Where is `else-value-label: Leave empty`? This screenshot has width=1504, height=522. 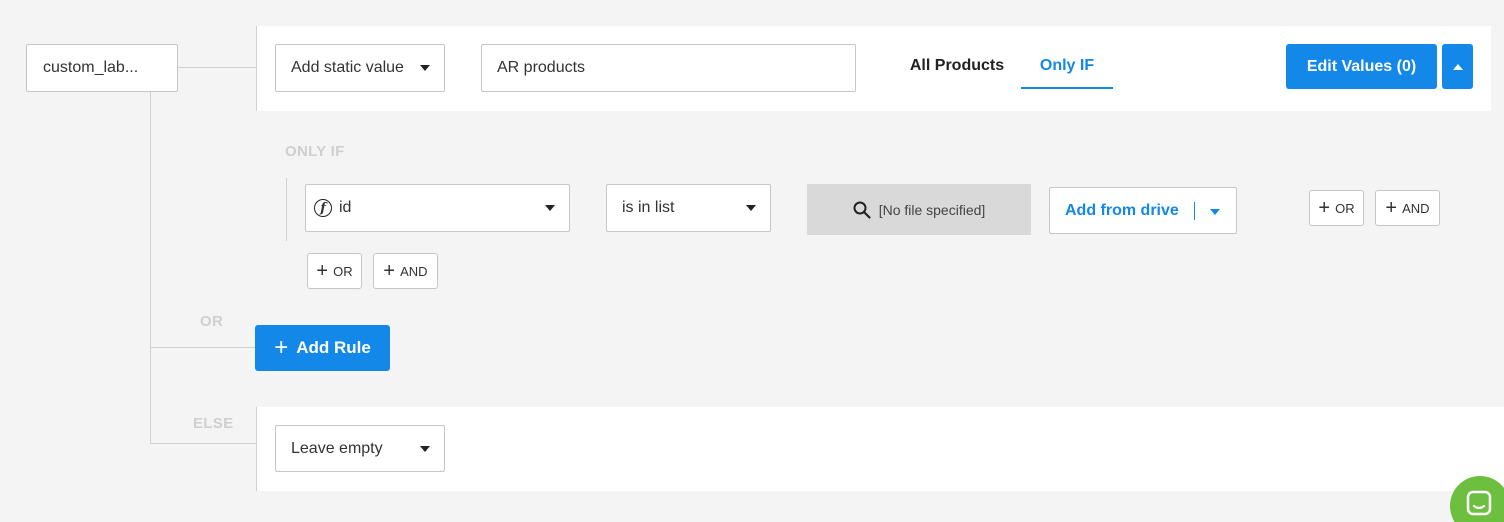
else-value-label: Leave empty is located at coordinates (337, 448).